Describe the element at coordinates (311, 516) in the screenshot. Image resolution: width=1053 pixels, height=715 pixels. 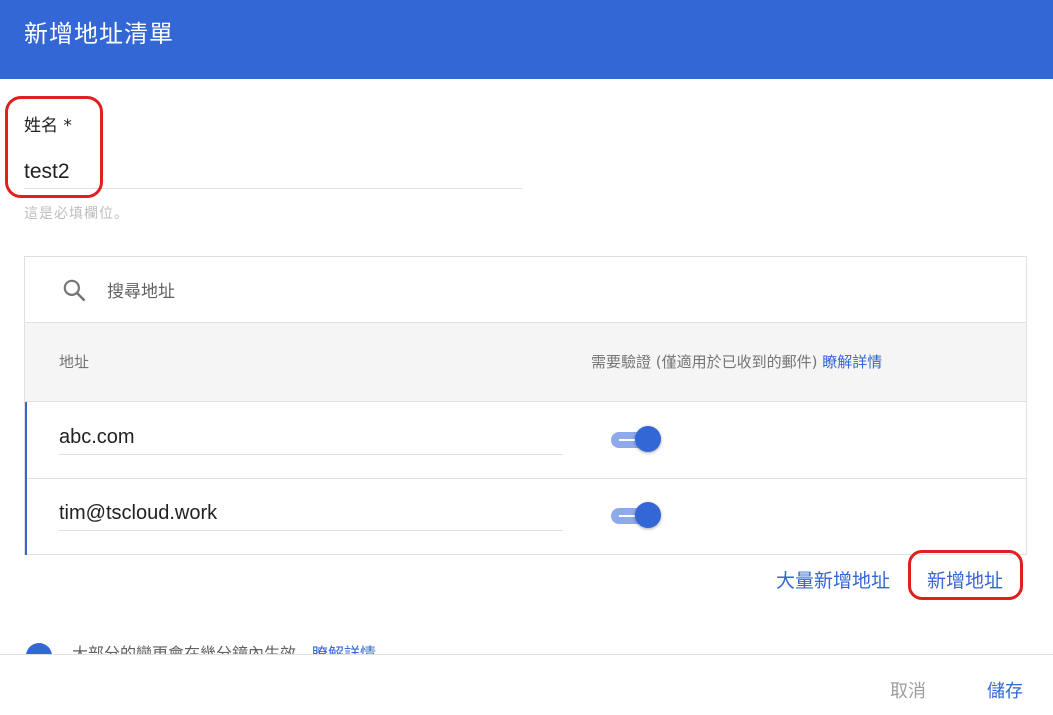
I see `address-value: tim@tscloud.work` at that location.